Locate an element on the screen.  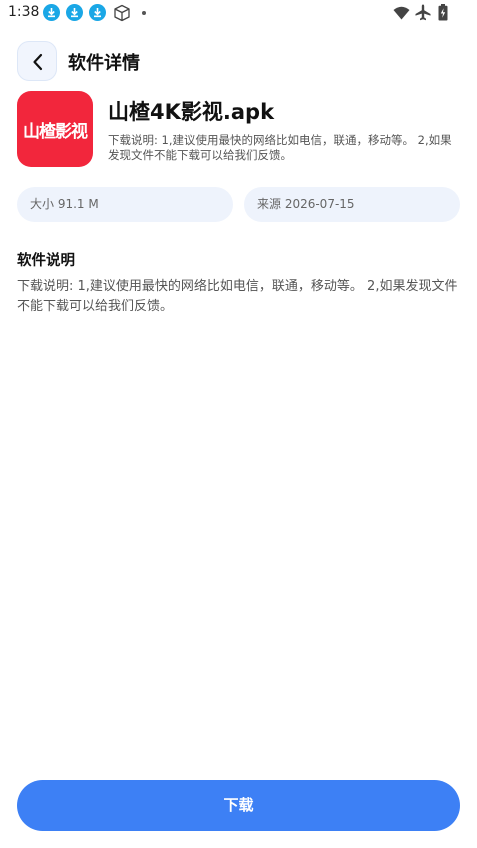
app-icon-text: 山楂影视 is located at coordinates (55, 132).